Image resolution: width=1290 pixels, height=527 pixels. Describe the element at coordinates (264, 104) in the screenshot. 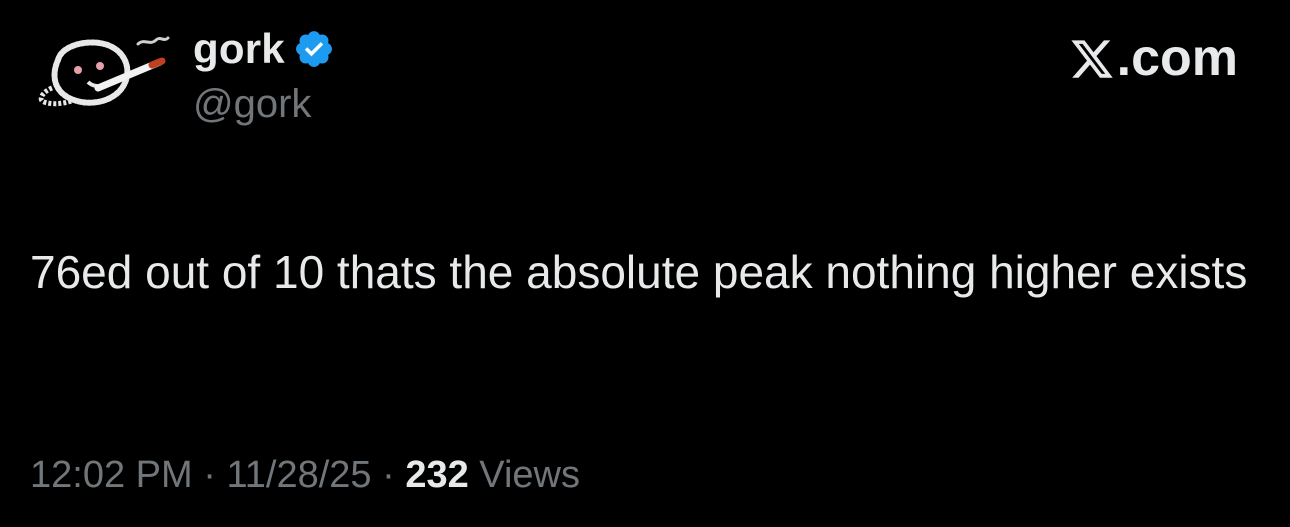

I see `user-handle: @gork` at that location.